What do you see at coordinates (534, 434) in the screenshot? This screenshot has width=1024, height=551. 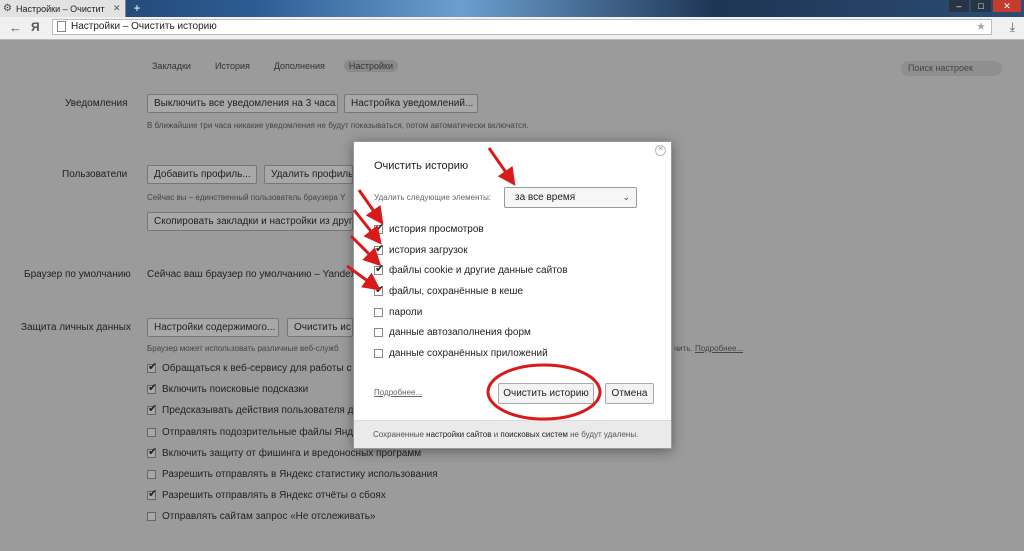 I see `footer-search-engines: поисковых систем` at bounding box center [534, 434].